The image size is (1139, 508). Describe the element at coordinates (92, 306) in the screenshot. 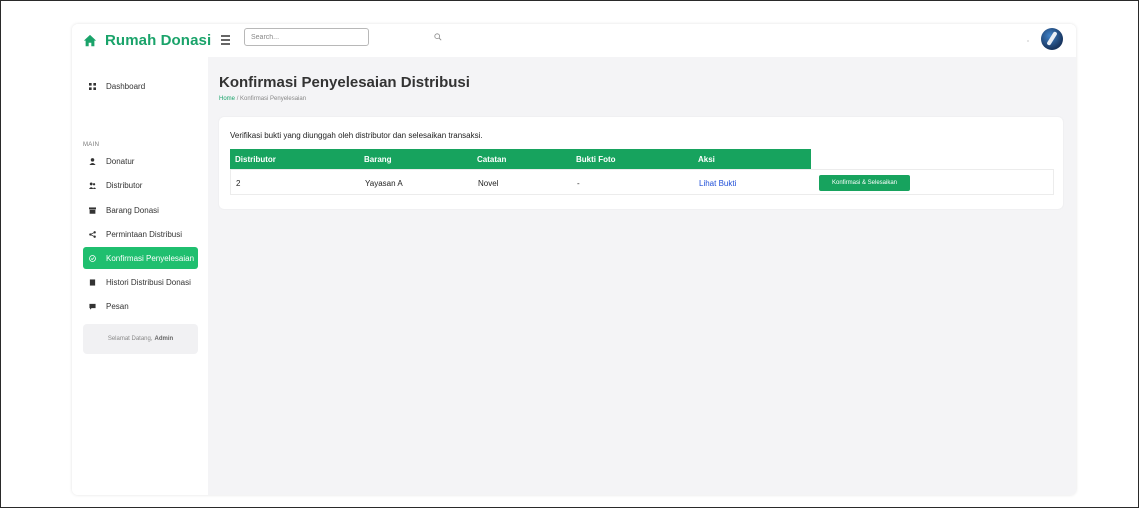

I see `message-icon` at that location.